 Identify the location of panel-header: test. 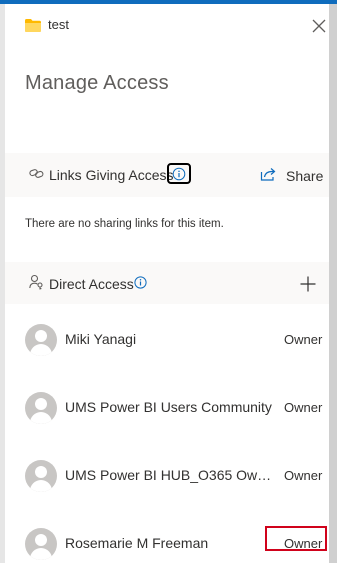
(167, 26).